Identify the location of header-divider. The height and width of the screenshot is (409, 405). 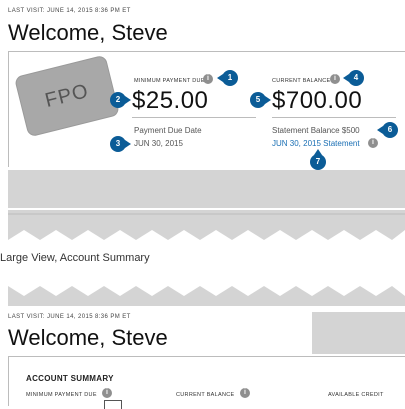
(206, 51).